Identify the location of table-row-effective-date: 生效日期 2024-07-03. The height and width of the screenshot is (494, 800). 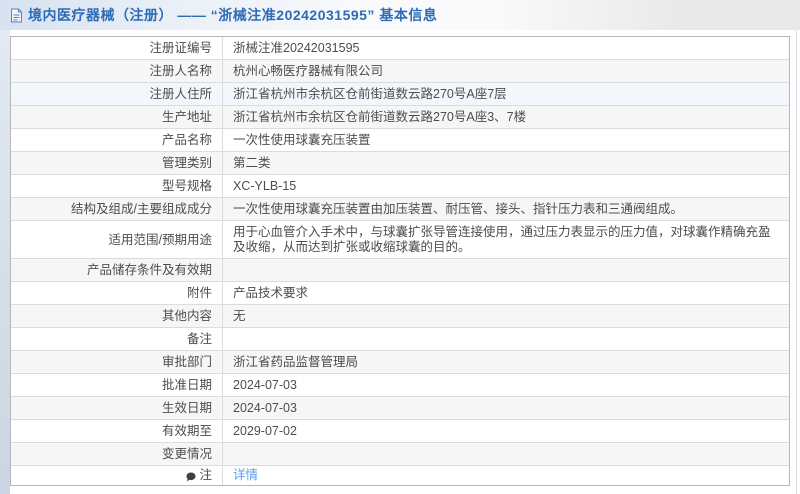
(400, 407).